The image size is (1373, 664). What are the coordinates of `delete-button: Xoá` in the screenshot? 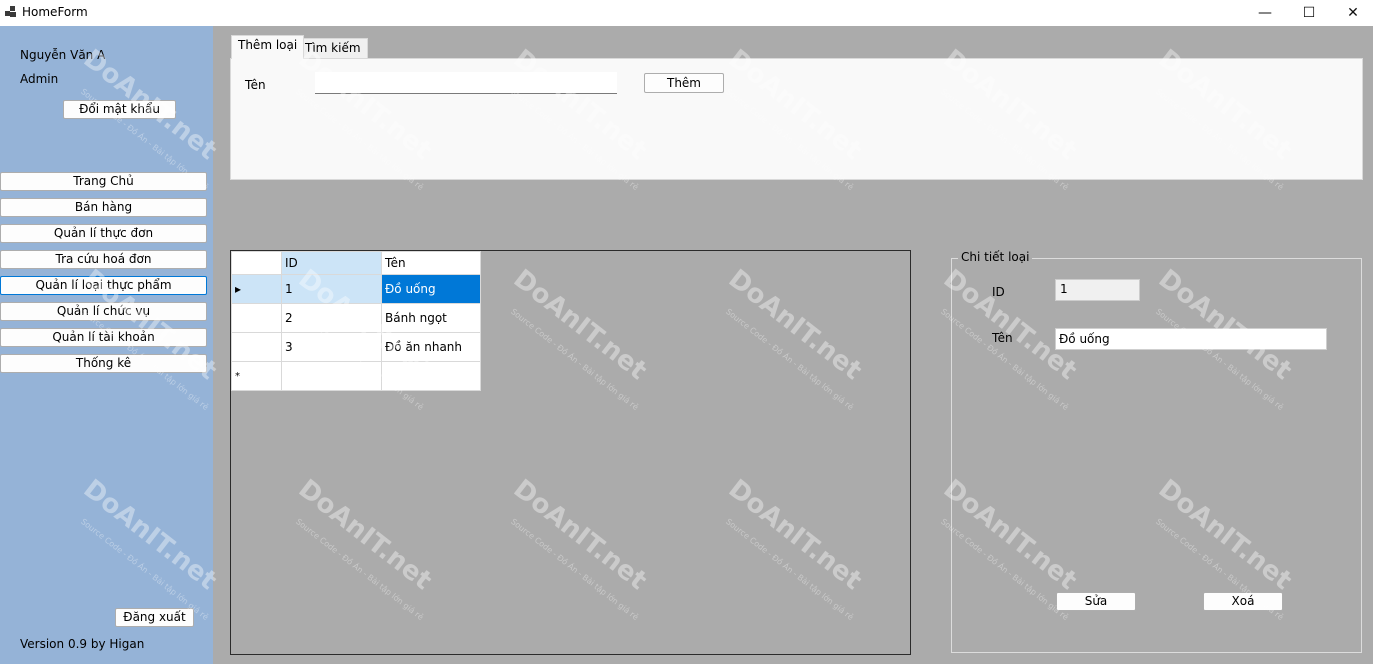 It's located at (1243, 601).